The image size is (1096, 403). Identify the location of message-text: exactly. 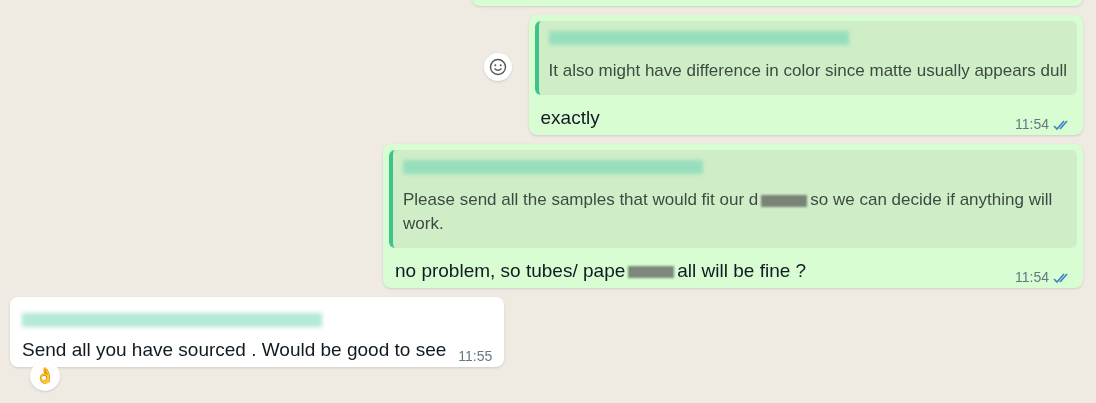
(570, 118).